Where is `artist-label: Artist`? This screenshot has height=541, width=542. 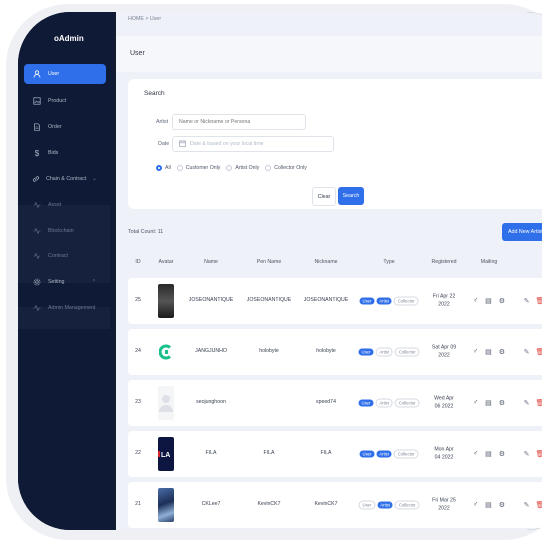
artist-label: Artist is located at coordinates (162, 122).